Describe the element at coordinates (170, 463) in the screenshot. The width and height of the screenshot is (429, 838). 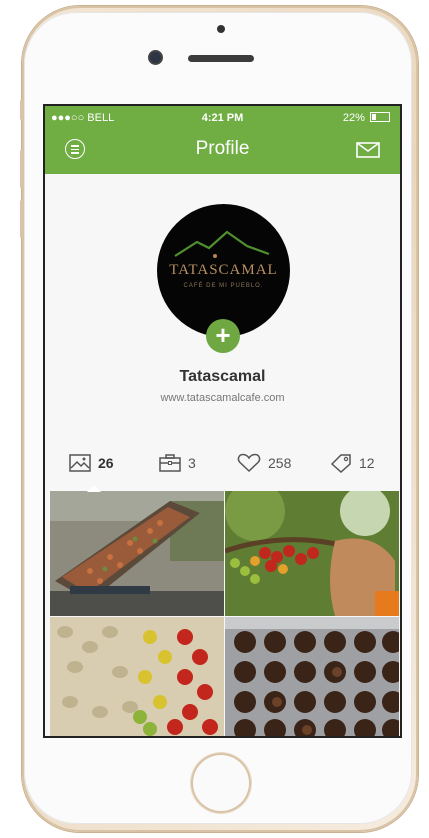
I see `briefcase-icon` at that location.